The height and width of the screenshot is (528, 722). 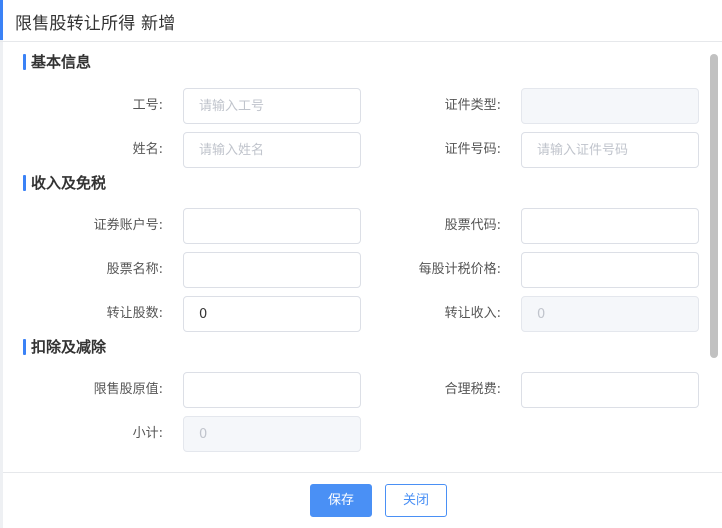 I want to click on stock-name-input, so click(x=272, y=270).